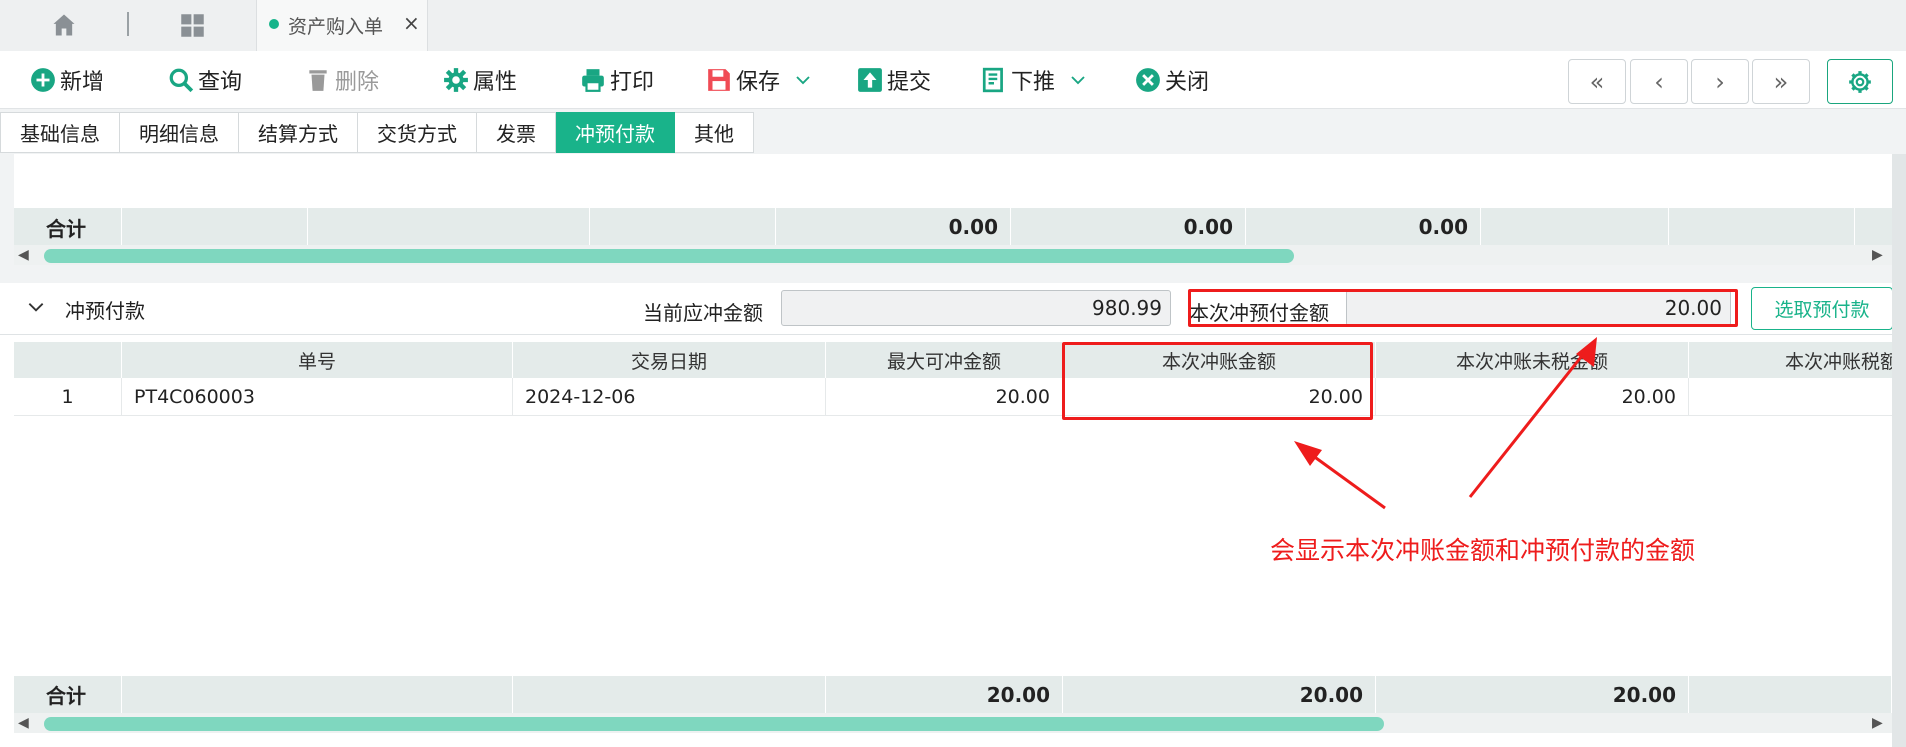  What do you see at coordinates (669, 397) in the screenshot?
I see `date-cell: 2024-12-06` at bounding box center [669, 397].